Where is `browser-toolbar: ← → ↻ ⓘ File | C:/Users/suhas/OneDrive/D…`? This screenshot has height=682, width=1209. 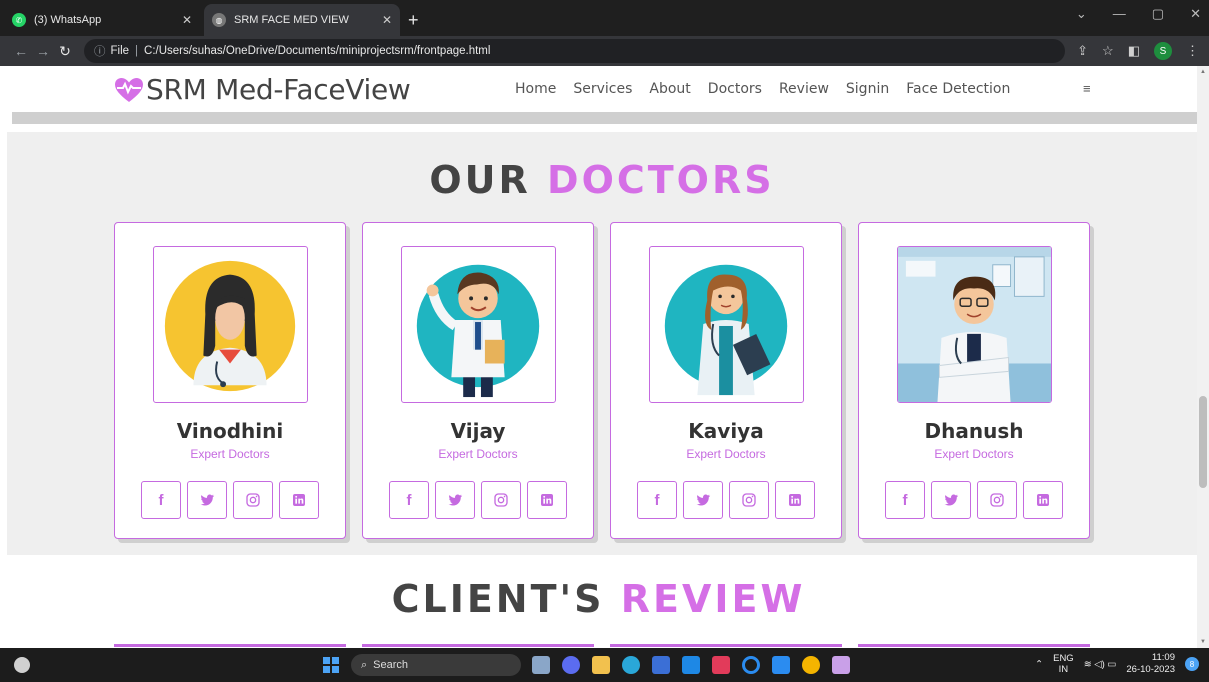
browser-toolbar: ← → ↻ ⓘ File | C:/Users/suhas/OneDrive/D… is located at coordinates (604, 51).